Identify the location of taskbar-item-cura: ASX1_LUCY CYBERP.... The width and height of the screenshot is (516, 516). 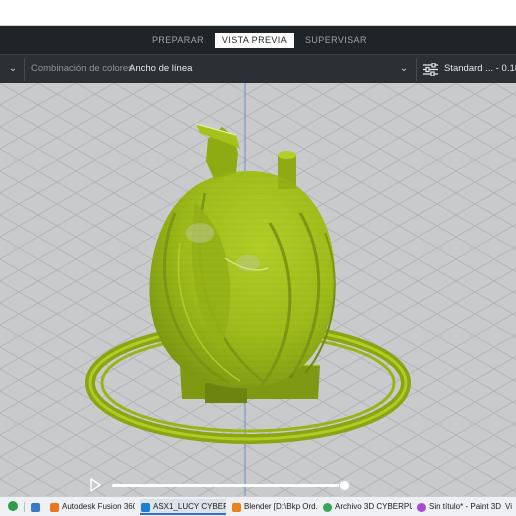
(183, 507).